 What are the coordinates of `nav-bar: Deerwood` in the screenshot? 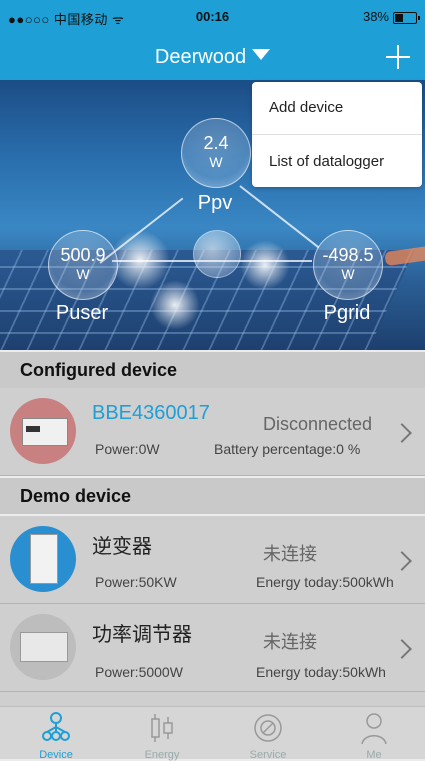 It's located at (212, 59).